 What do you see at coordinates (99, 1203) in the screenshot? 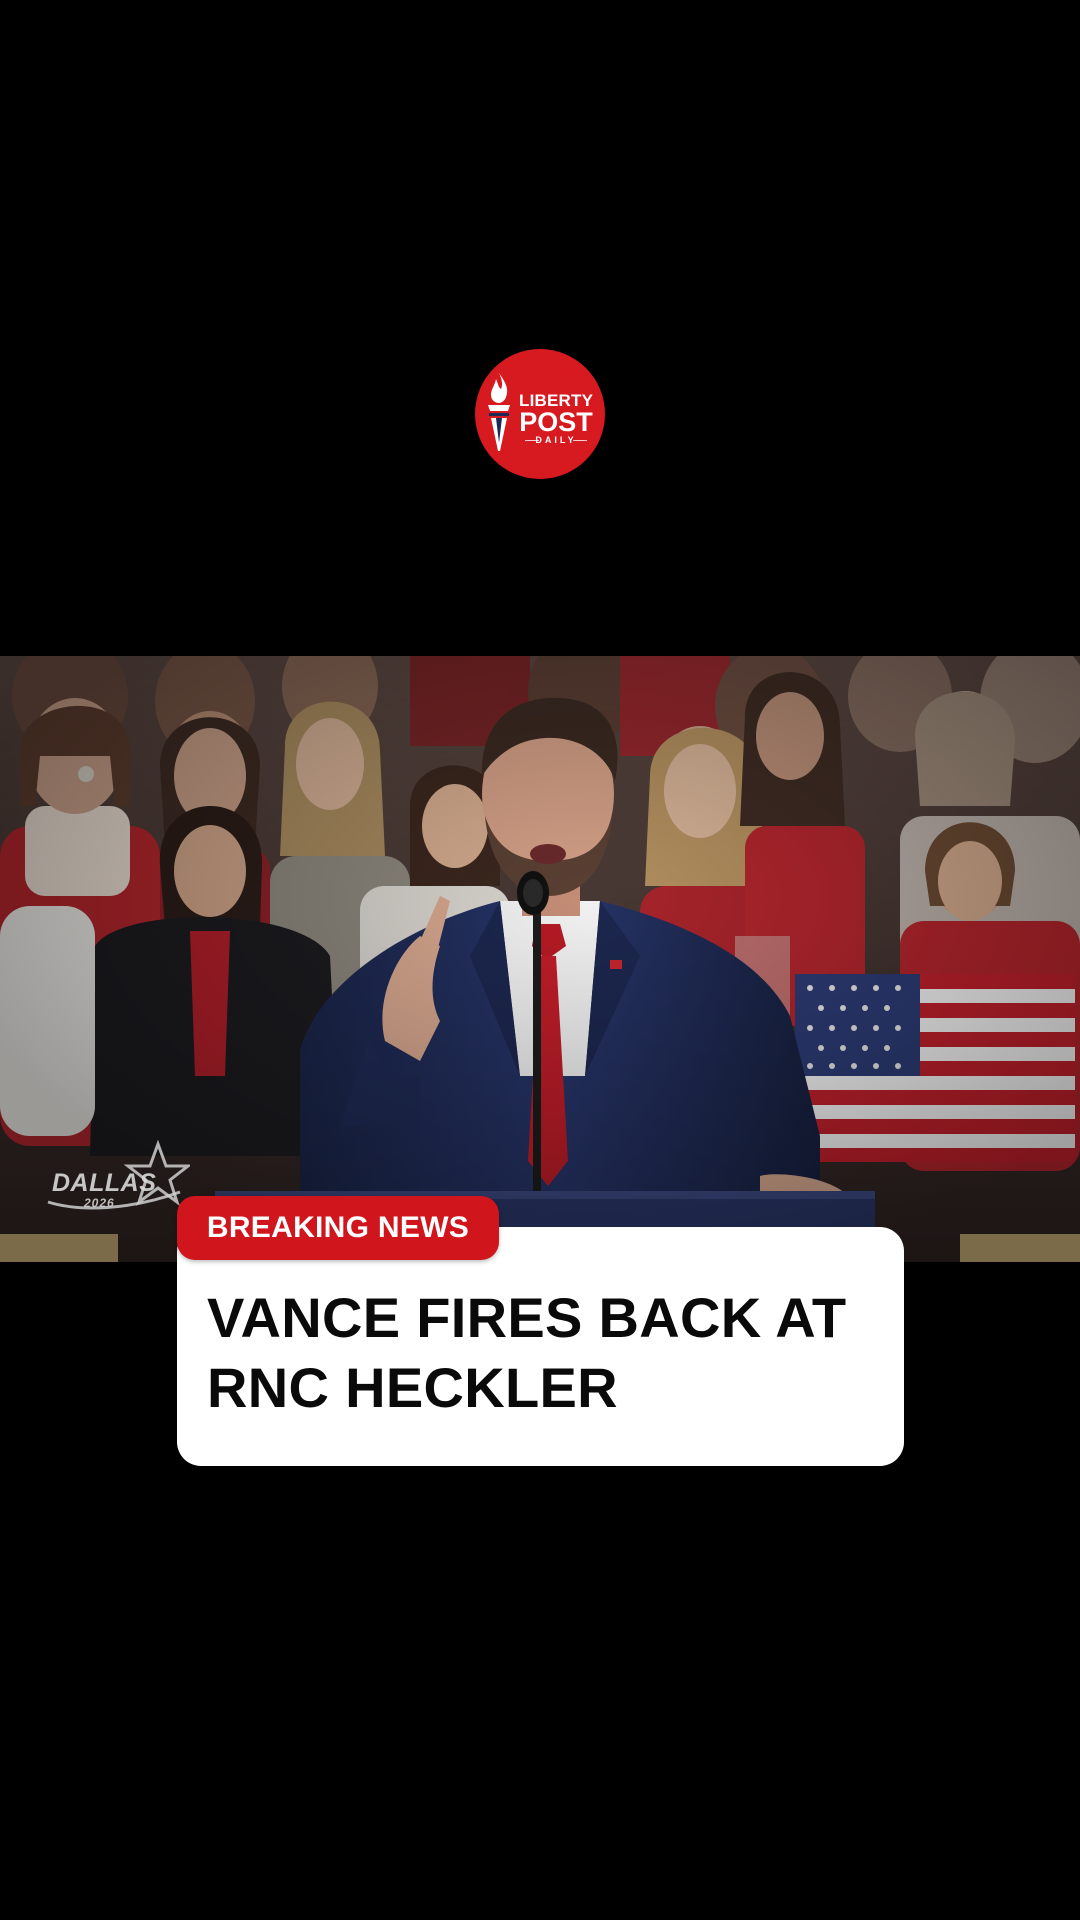
I see `watermark-year: 2026` at bounding box center [99, 1203].